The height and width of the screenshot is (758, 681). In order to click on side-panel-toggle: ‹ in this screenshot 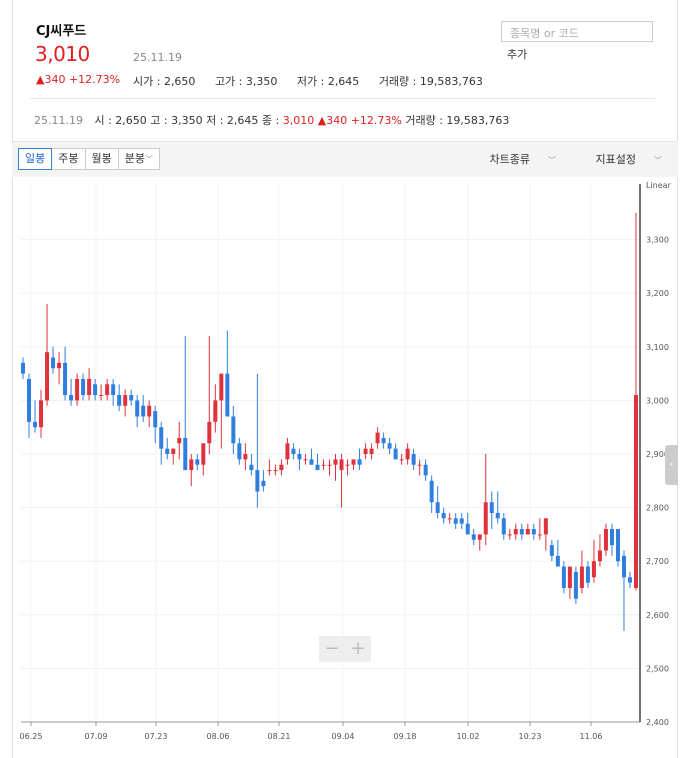, I will do `click(671, 465)`.